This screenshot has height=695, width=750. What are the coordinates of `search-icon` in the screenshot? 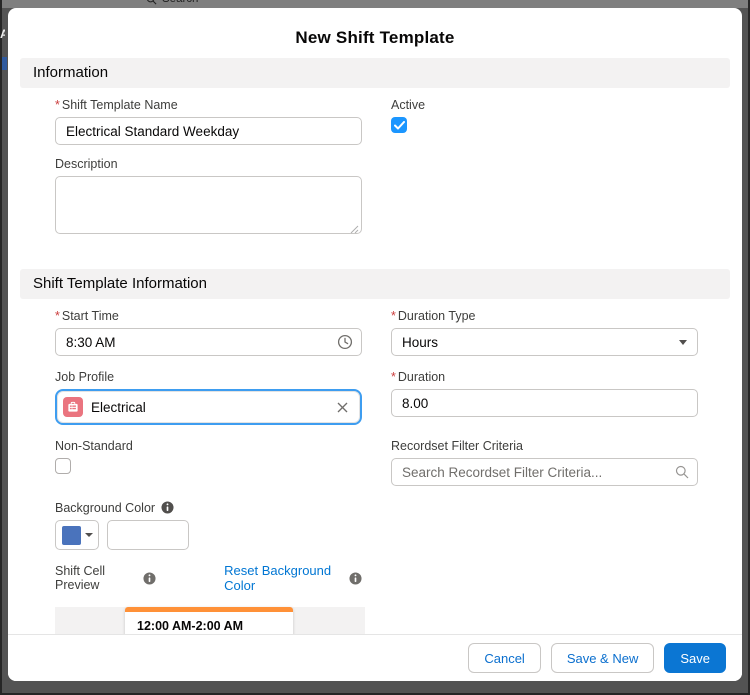 It's located at (152, 2).